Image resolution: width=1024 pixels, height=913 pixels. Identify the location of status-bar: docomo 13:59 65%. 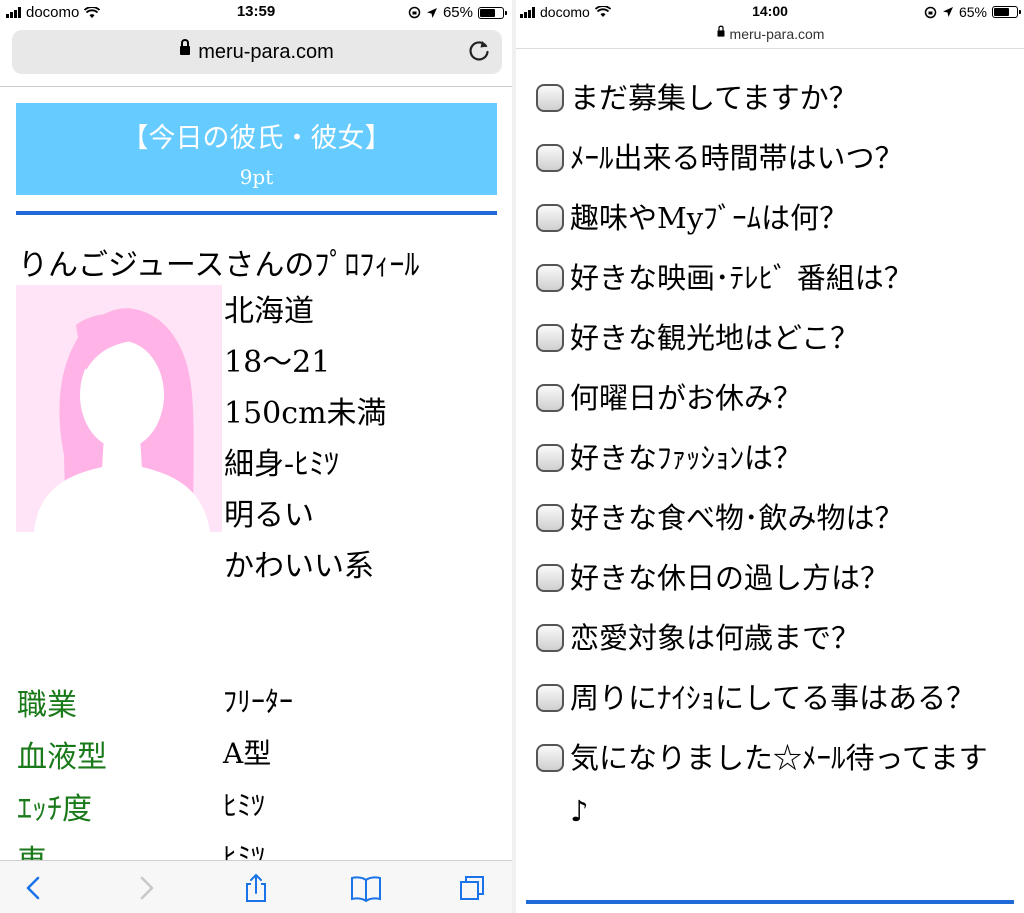
(256, 13).